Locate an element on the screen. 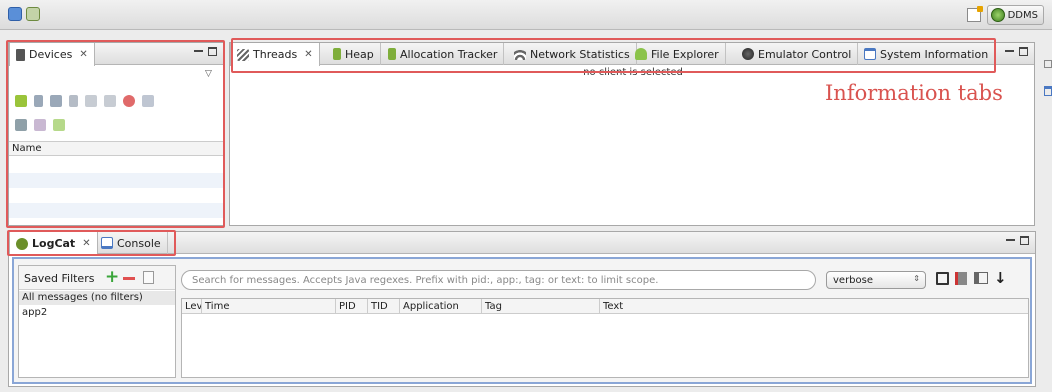 The height and width of the screenshot is (392, 1052). column-header-time: Time is located at coordinates (269, 306).